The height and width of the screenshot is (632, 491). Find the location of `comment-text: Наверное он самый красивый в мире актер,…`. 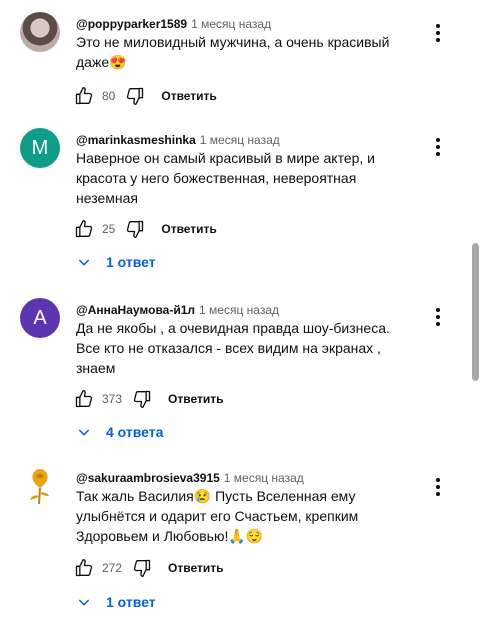

comment-text: Наверное он самый красивый в мире актер,… is located at coordinates (225, 178).